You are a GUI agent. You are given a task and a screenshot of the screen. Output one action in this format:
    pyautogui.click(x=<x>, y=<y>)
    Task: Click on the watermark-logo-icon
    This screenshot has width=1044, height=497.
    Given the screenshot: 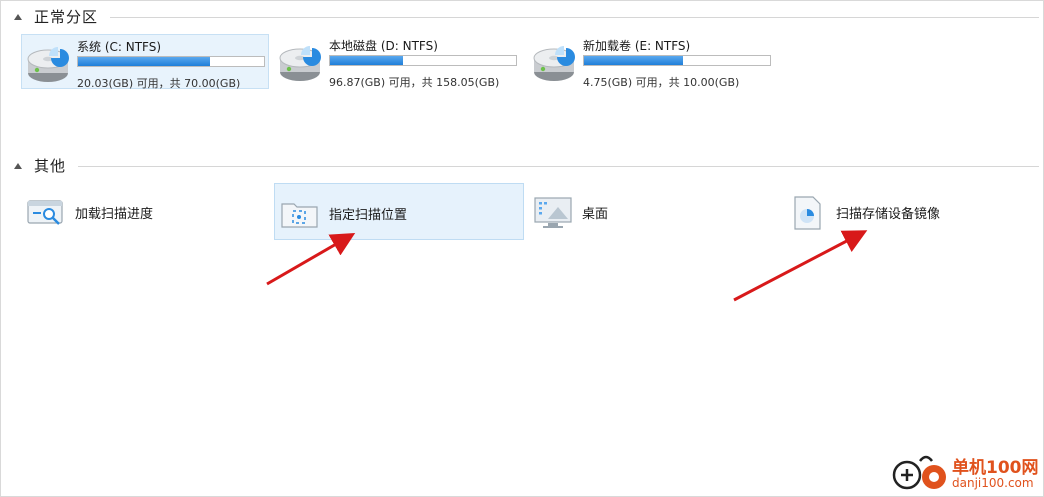 What is the action you would take?
    pyautogui.click(x=919, y=472)
    